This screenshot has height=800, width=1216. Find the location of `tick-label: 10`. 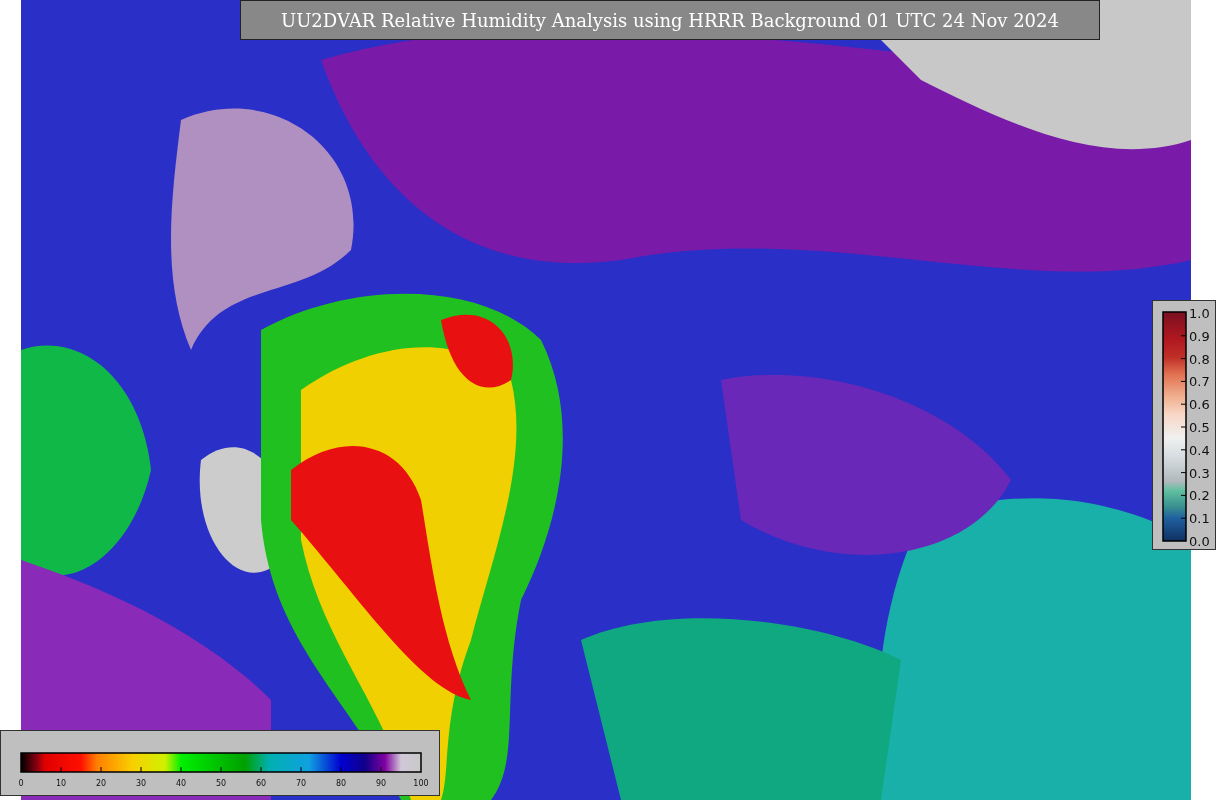

tick-label: 10 is located at coordinates (61, 783).